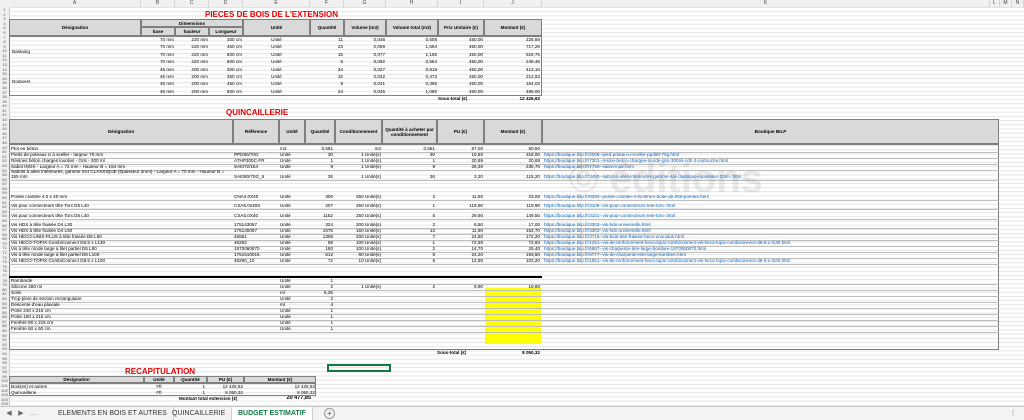 The width and height of the screenshot is (1024, 420). I want to click on column-header: I, so click(461, 3).